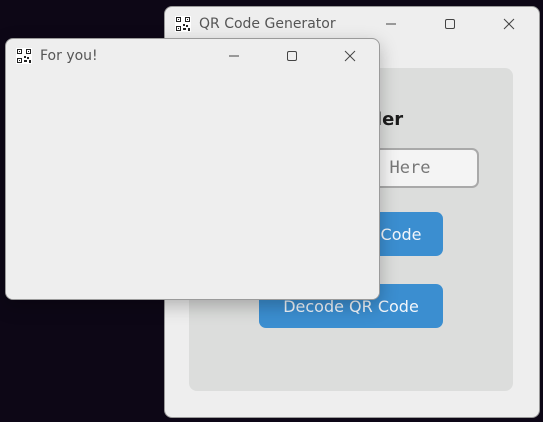 Image resolution: width=543 pixels, height=422 pixels. I want to click on popup-titlebar: For you!, so click(192, 56).